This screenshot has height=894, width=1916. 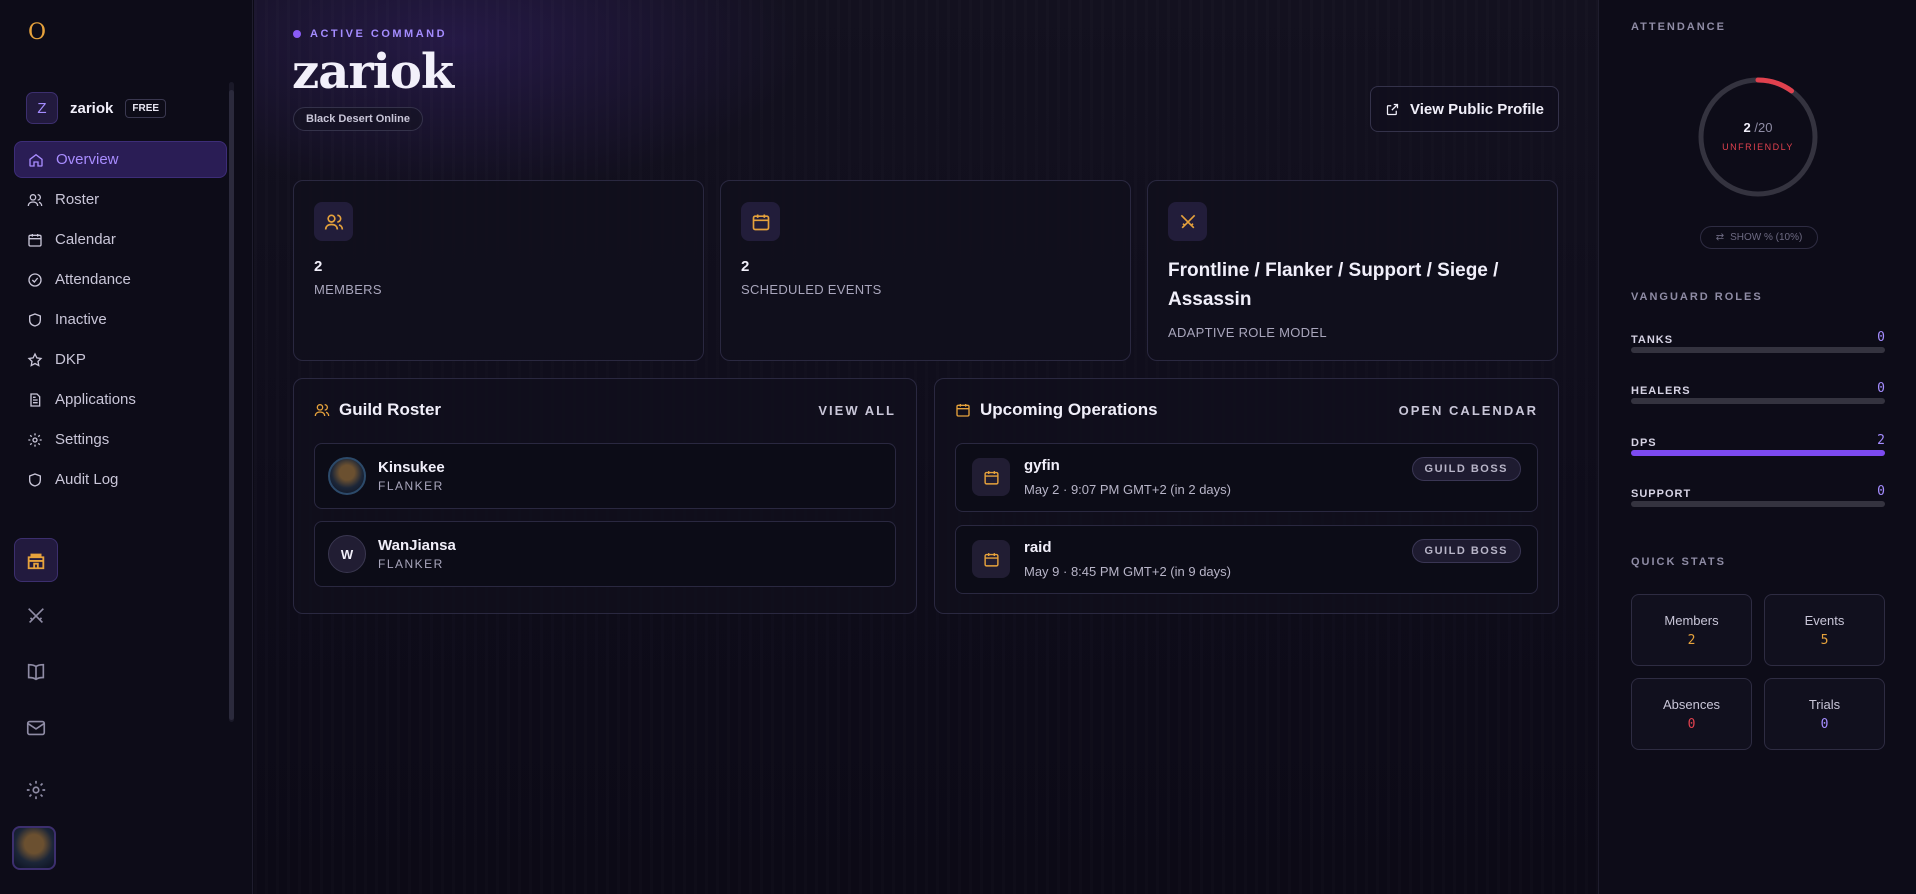 What do you see at coordinates (1758, 392) in the screenshot?
I see `role-row-healers: HEALERS 0` at bounding box center [1758, 392].